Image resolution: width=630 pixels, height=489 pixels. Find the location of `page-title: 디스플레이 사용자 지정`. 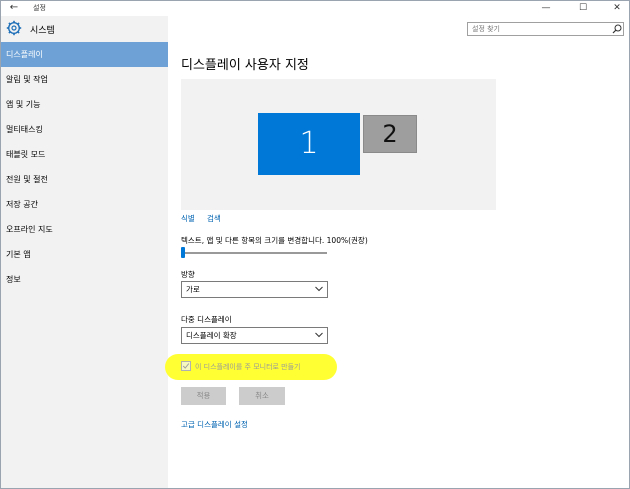

page-title: 디스플레이 사용자 지정 is located at coordinates (245, 65).